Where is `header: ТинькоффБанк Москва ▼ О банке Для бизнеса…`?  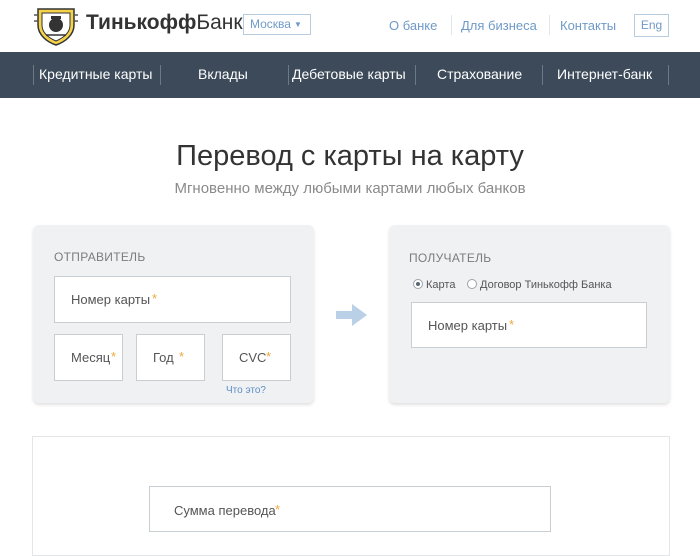
header: ТинькоффБанк Москва ▼ О банке Для бизнеса… is located at coordinates (350, 26).